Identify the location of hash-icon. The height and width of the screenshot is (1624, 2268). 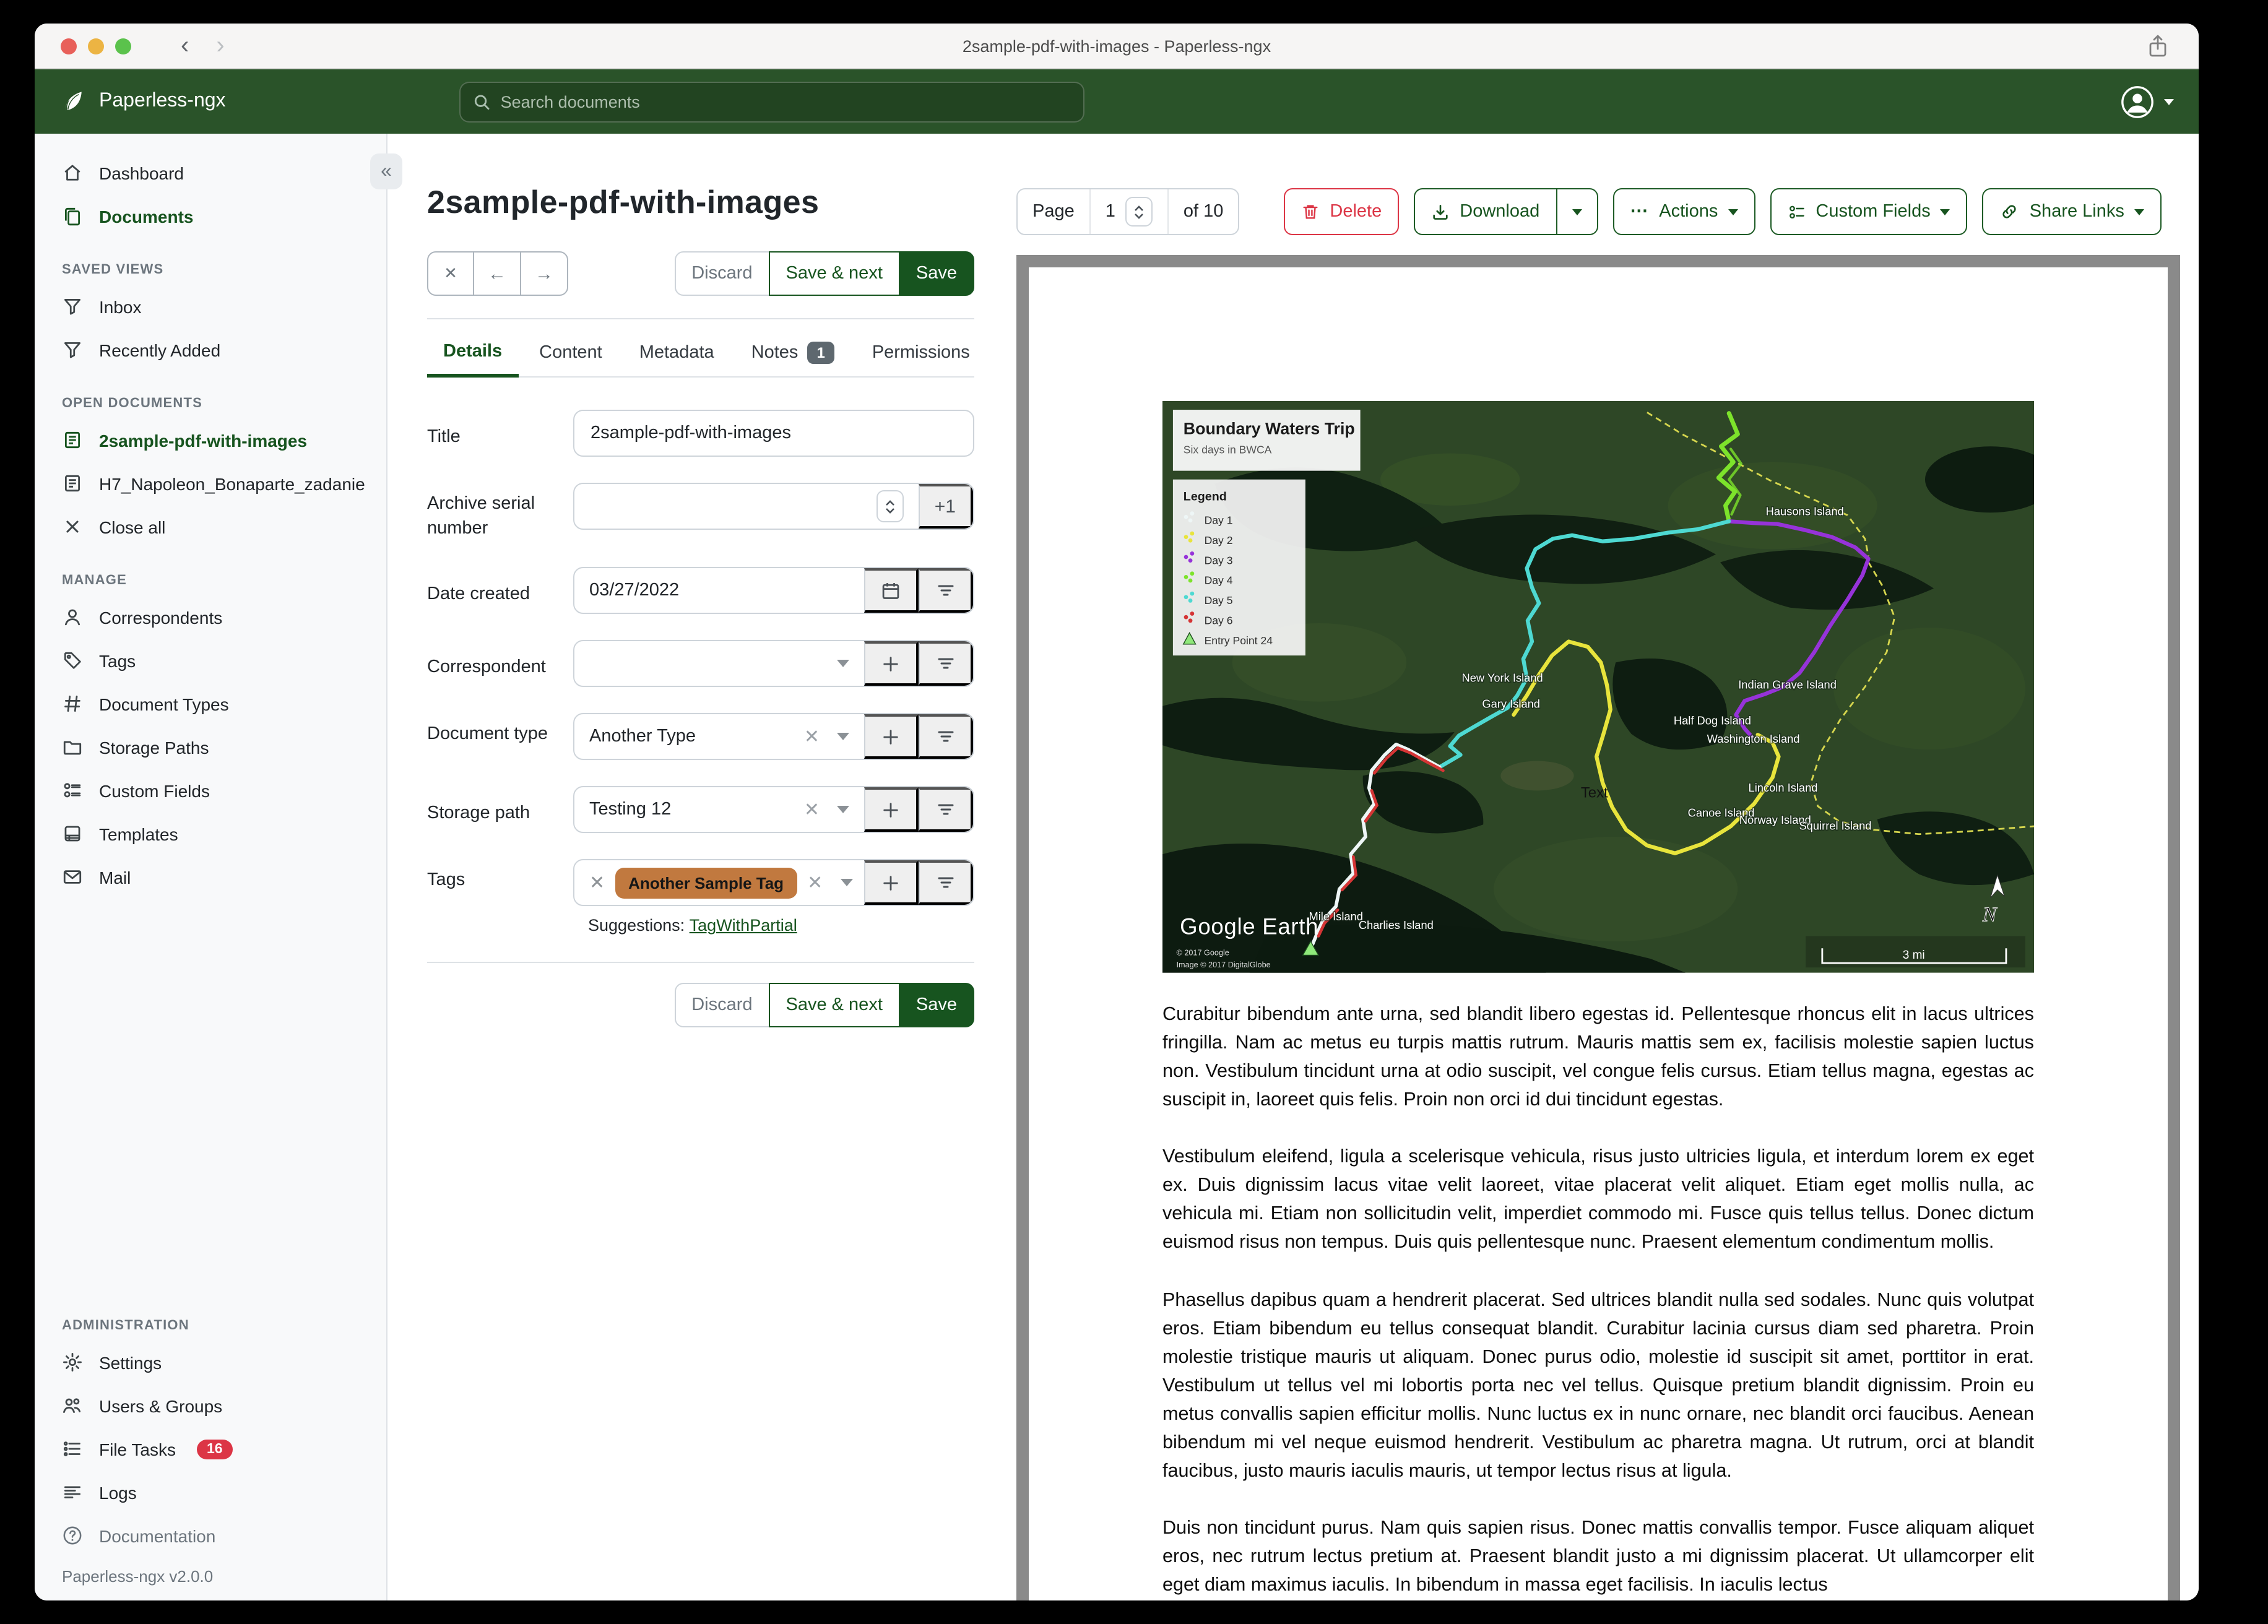
(72, 703).